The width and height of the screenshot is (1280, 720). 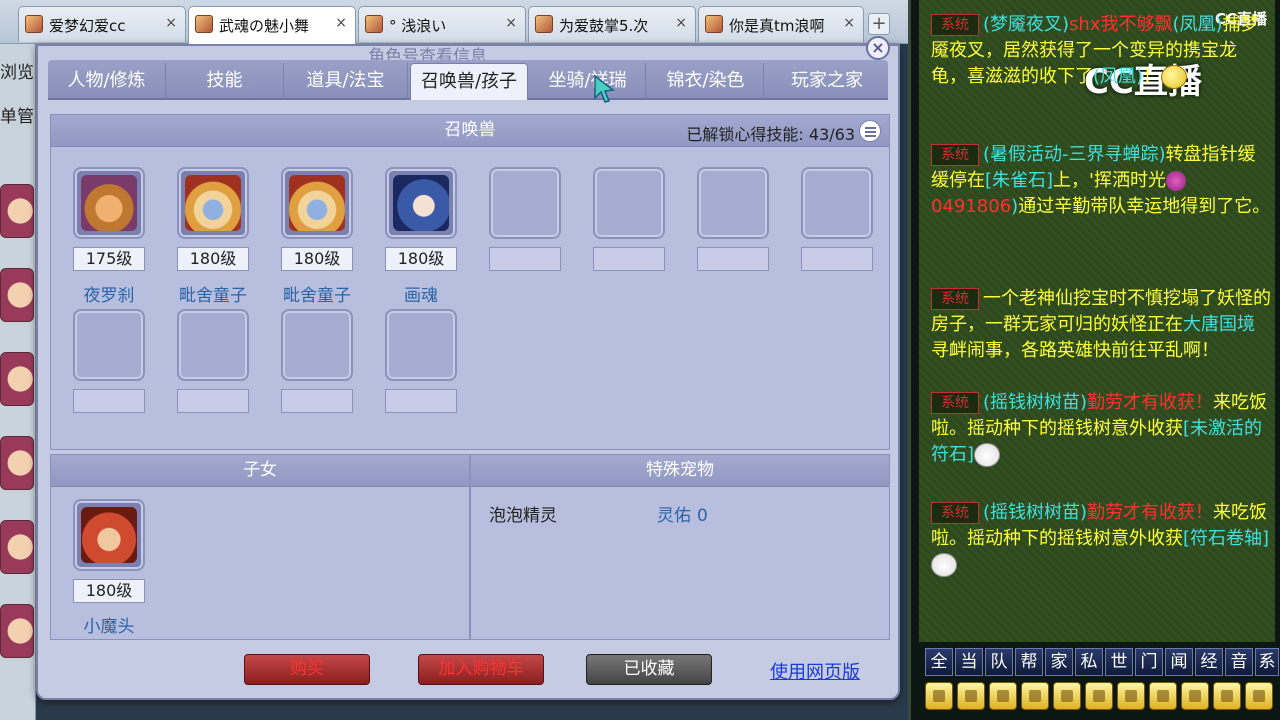 What do you see at coordinates (307, 669) in the screenshot?
I see `buy-button: 购买` at bounding box center [307, 669].